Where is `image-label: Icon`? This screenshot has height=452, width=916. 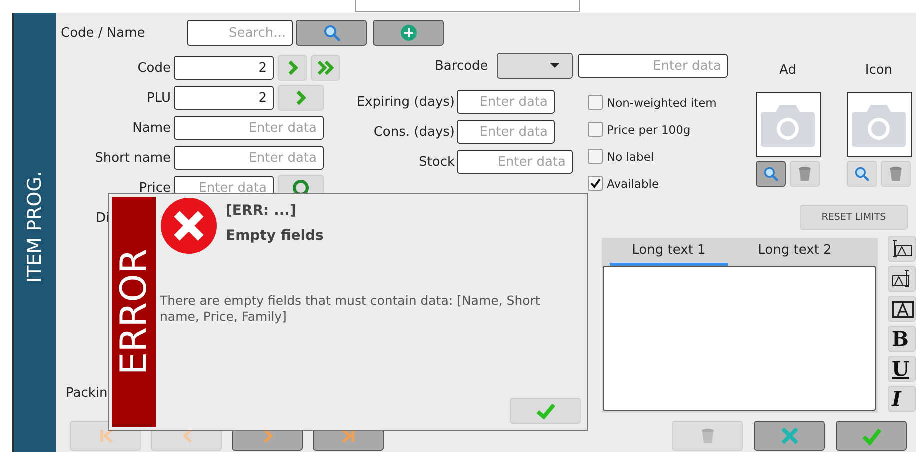 image-label: Icon is located at coordinates (879, 71).